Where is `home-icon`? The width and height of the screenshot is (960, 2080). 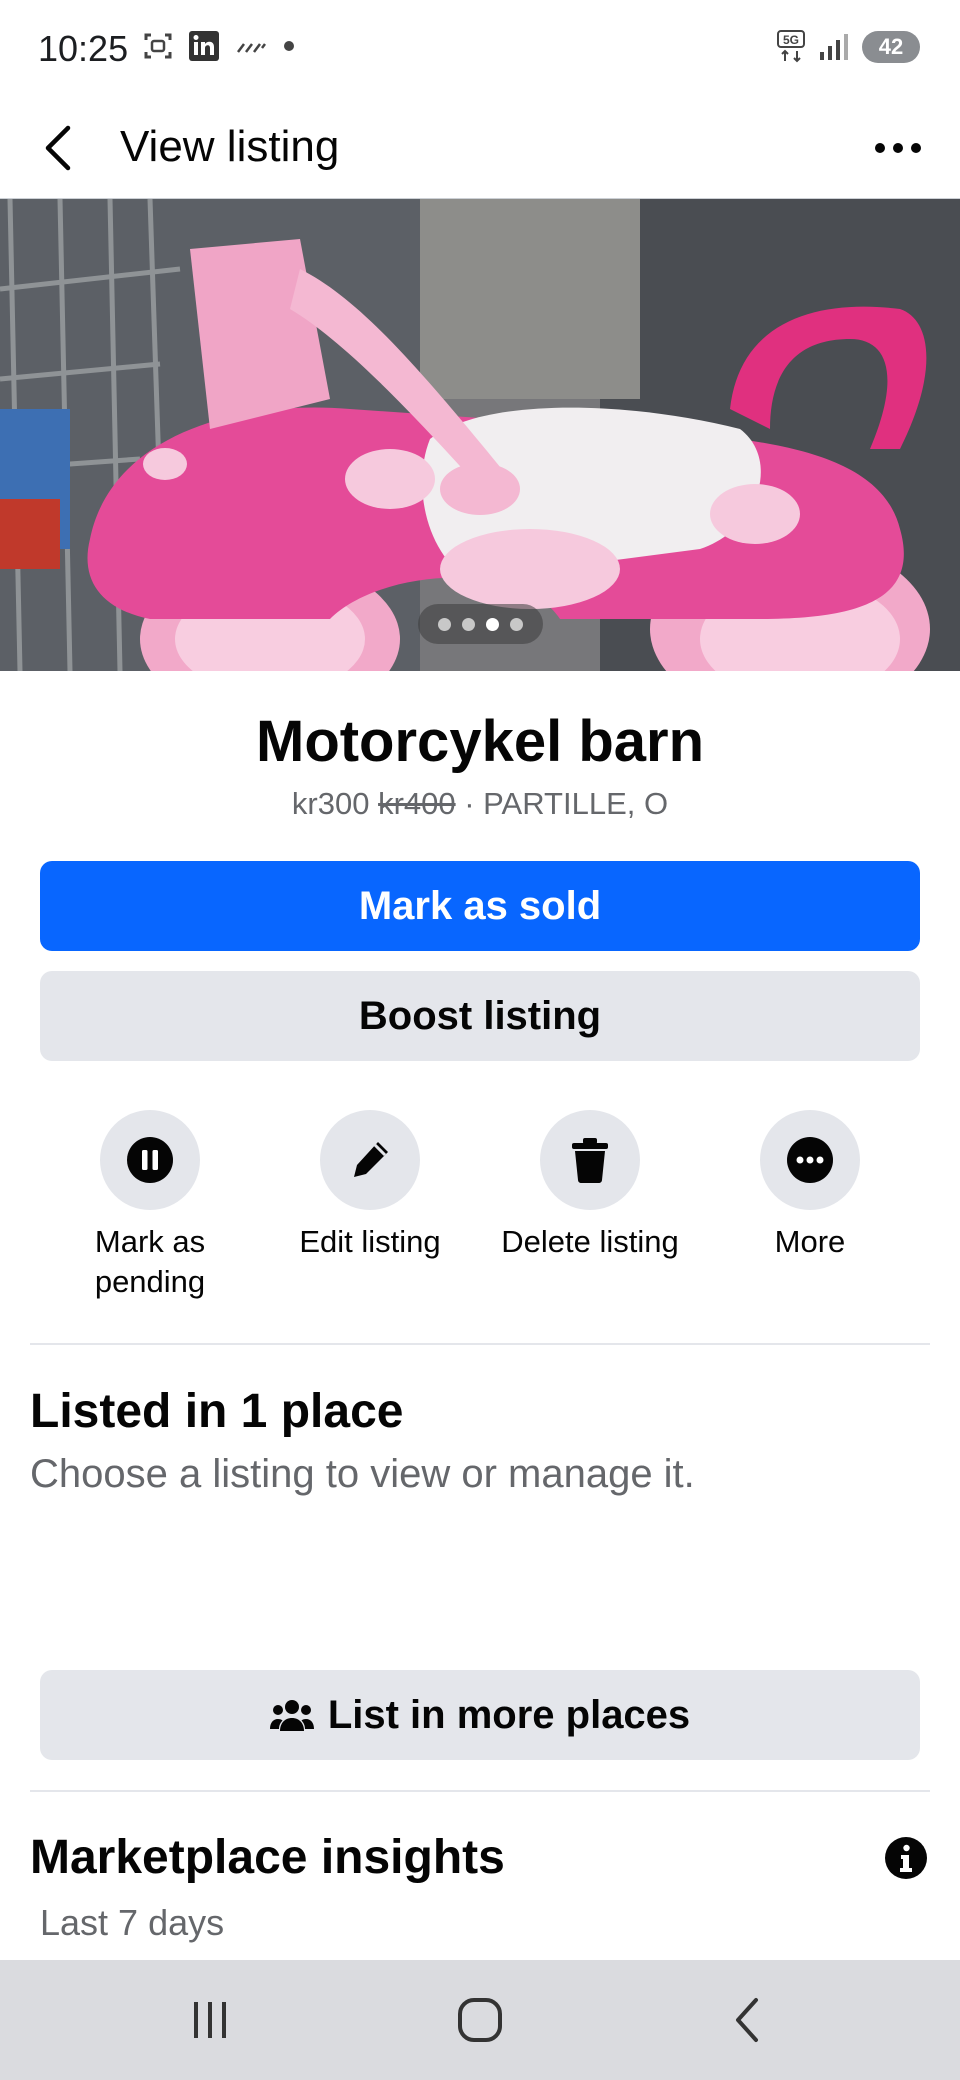 home-icon is located at coordinates (480, 2020).